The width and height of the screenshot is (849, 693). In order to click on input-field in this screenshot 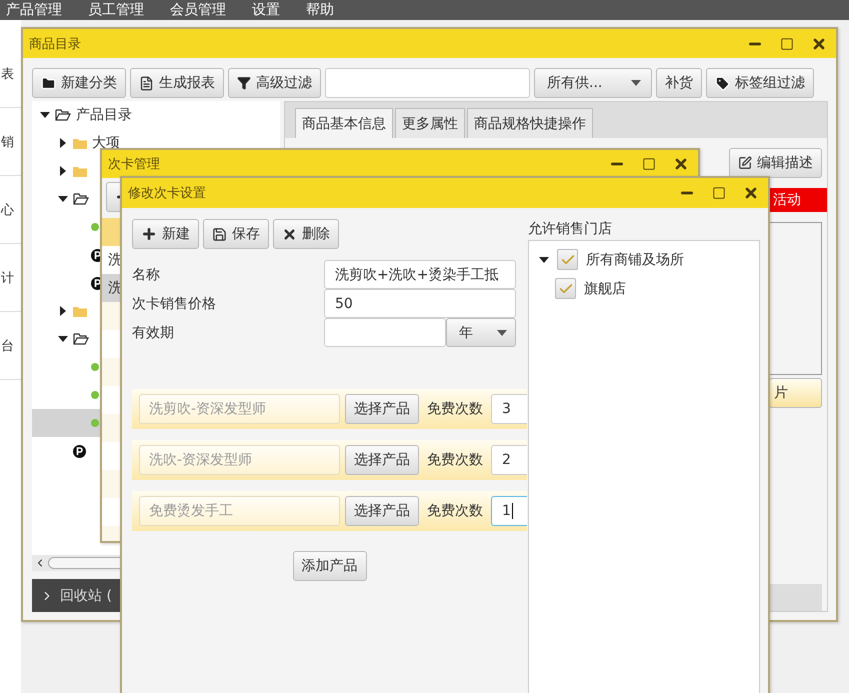, I will do `click(385, 332)`.